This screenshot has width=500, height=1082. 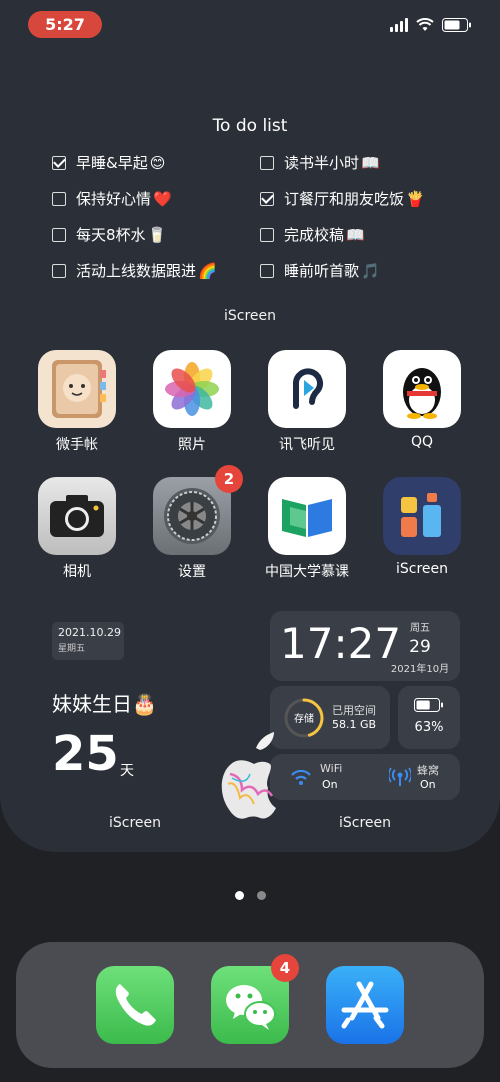 I want to click on status-icons, so click(x=431, y=25).